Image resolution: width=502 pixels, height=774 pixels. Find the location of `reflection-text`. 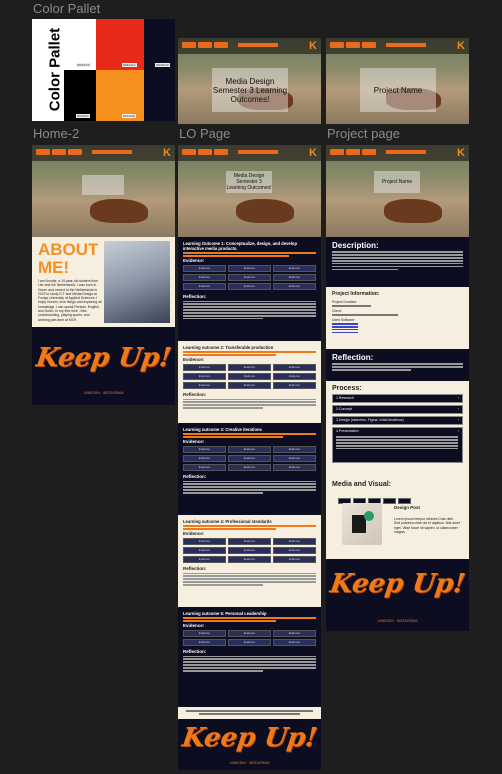

reflection-text is located at coordinates (249, 663).